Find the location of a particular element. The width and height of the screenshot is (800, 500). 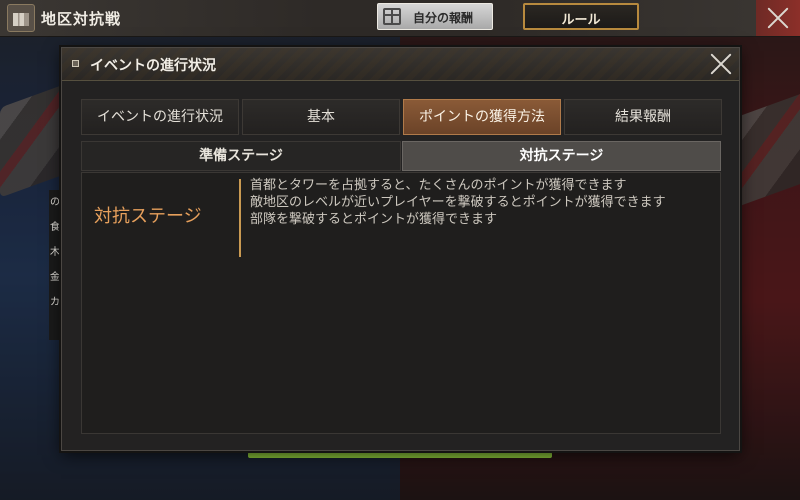

dialog-header: イベントの進行状況 is located at coordinates (400, 64).